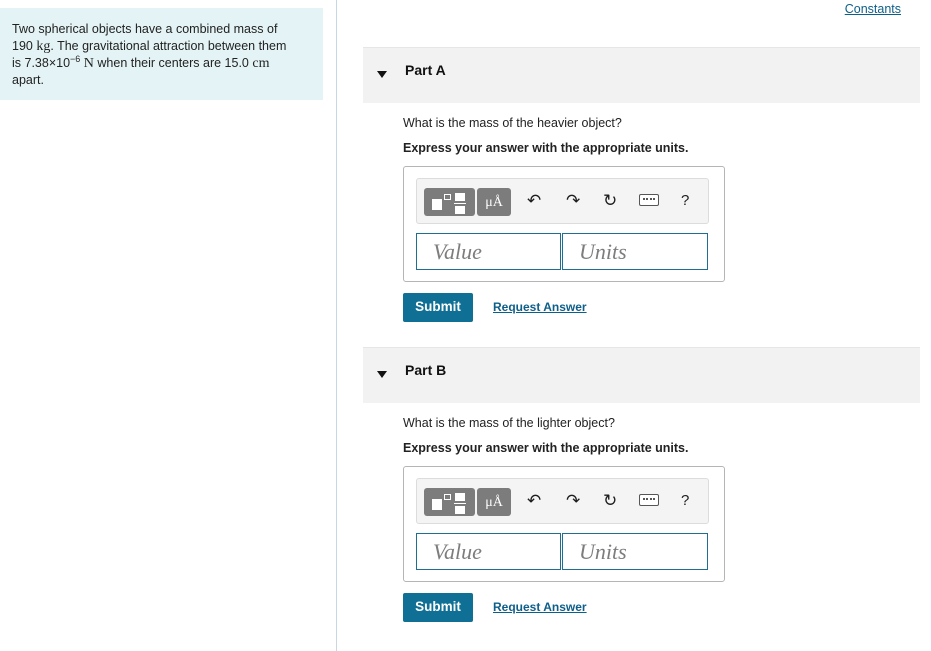 The height and width of the screenshot is (651, 931). I want to click on force-value: is 7.38×10, so click(41, 63).